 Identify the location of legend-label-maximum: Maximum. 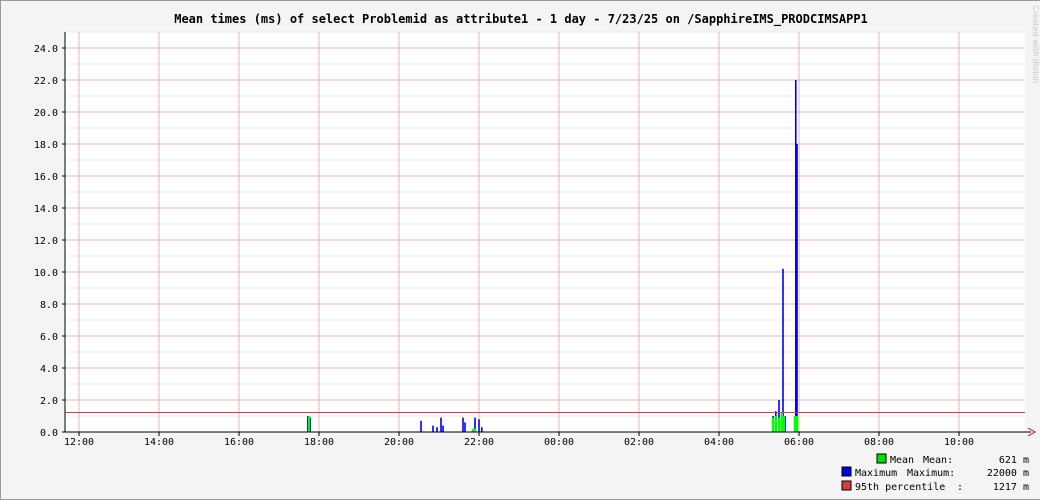
(876, 473).